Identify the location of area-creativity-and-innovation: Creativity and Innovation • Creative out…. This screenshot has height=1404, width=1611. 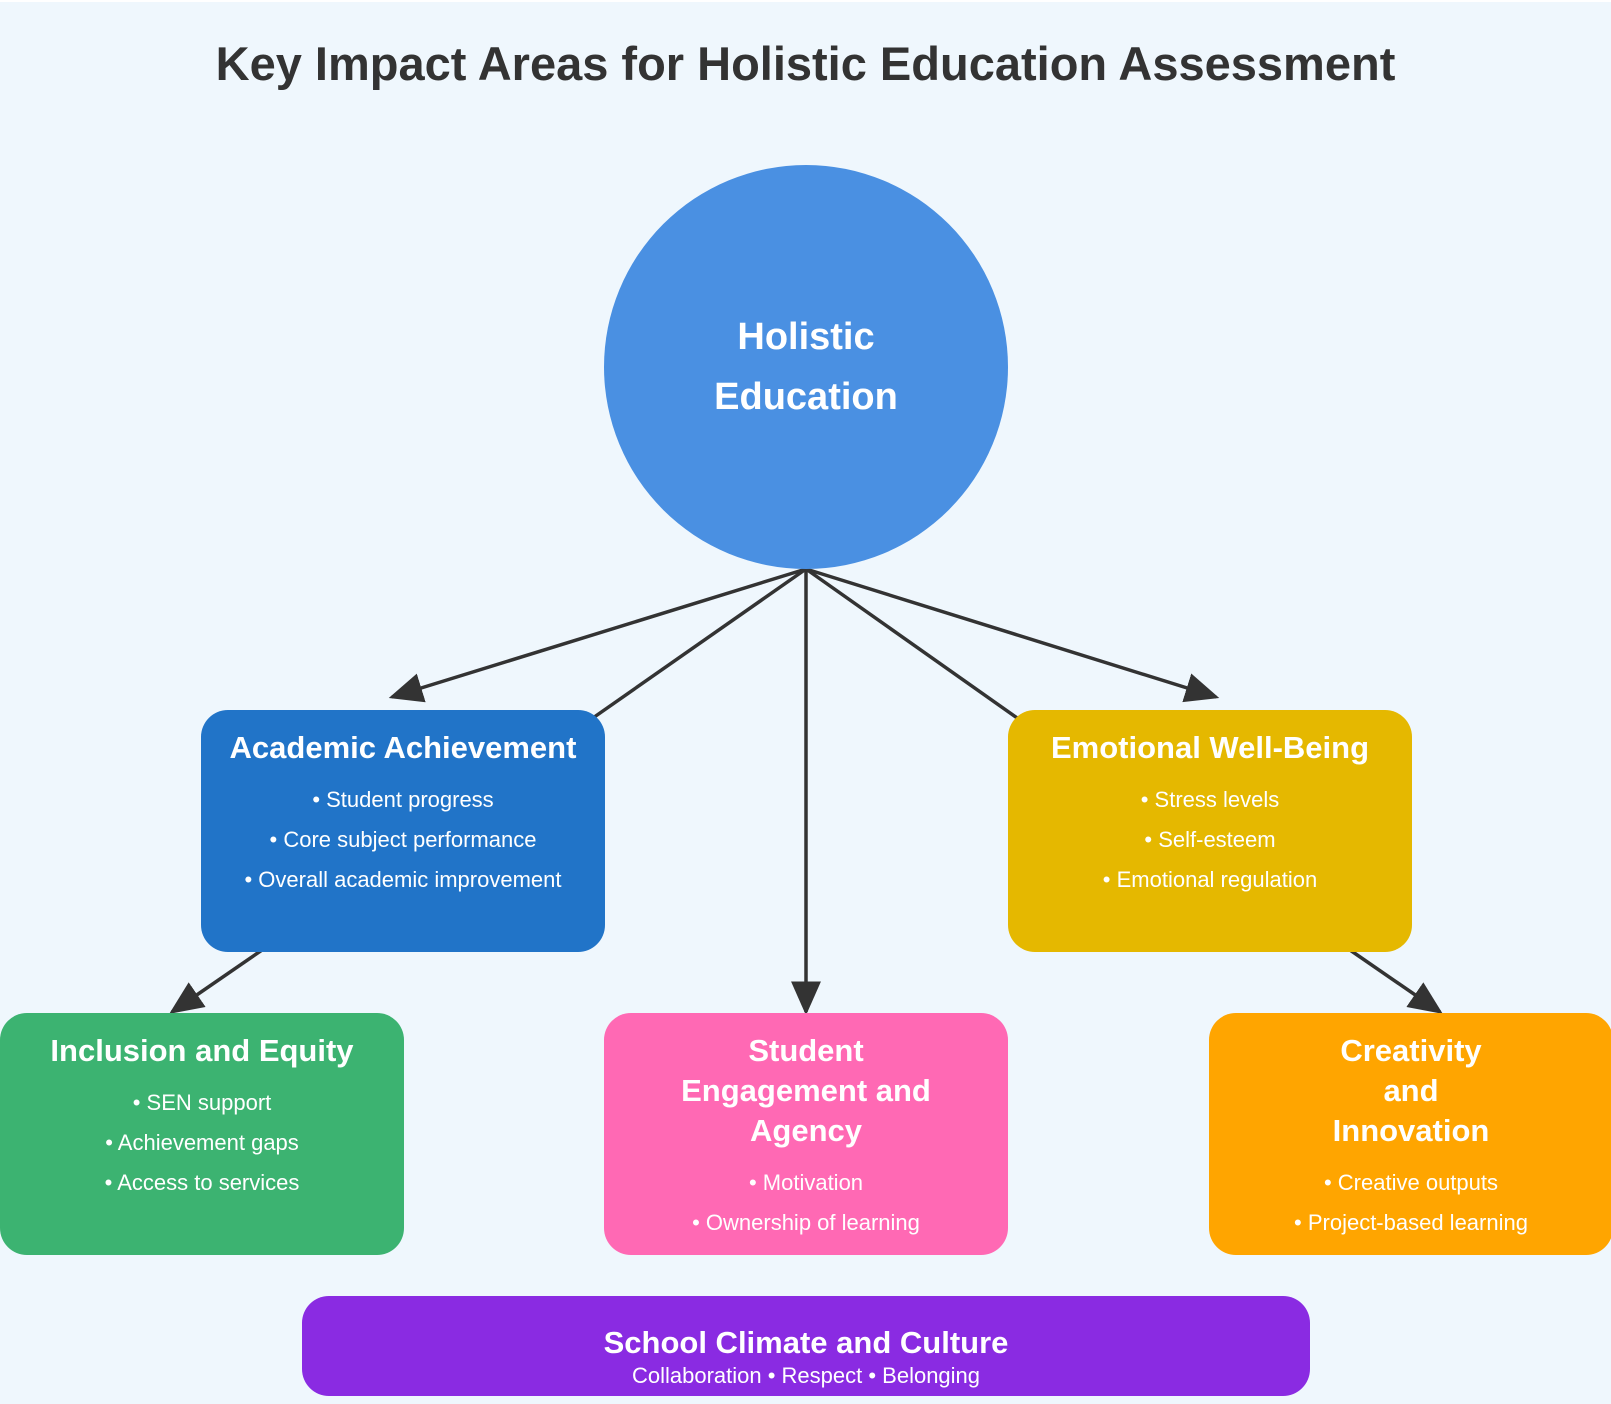
(1410, 1134).